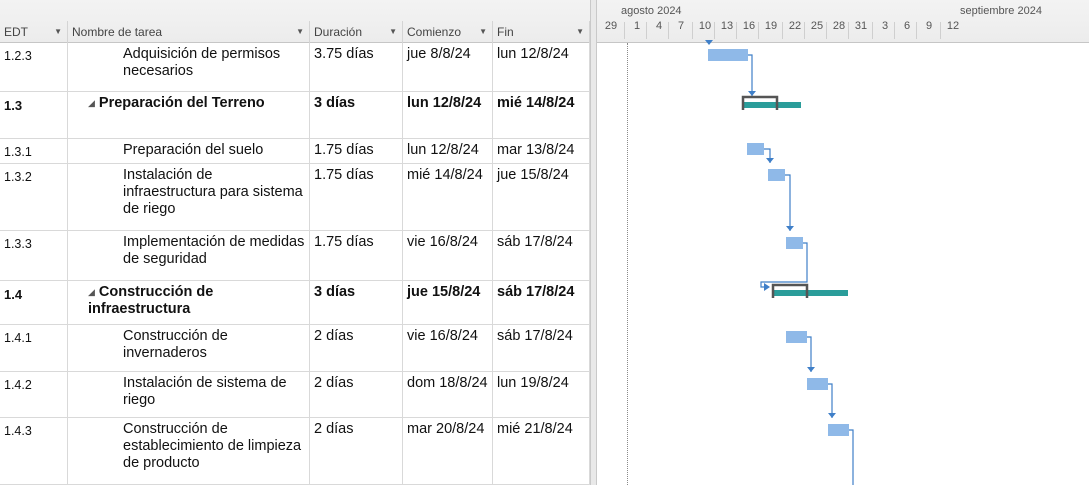  What do you see at coordinates (34, 302) in the screenshot?
I see `cell-edt: 1.4` at bounding box center [34, 302].